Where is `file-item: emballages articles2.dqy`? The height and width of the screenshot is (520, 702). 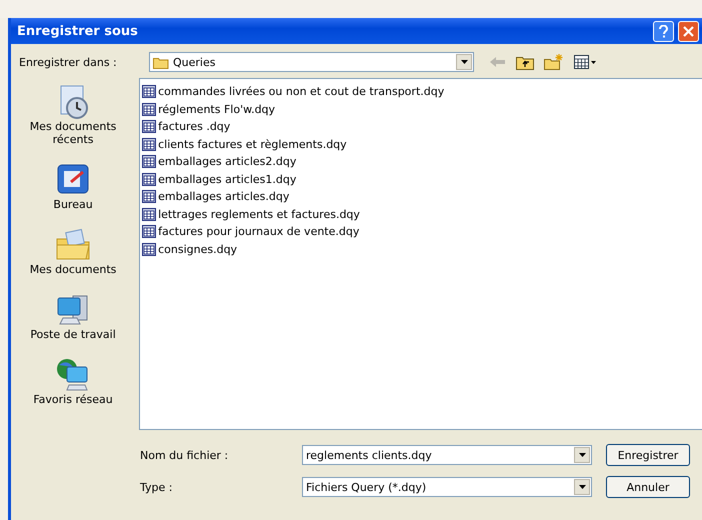 file-item: emballages articles2.dqy is located at coordinates (227, 161).